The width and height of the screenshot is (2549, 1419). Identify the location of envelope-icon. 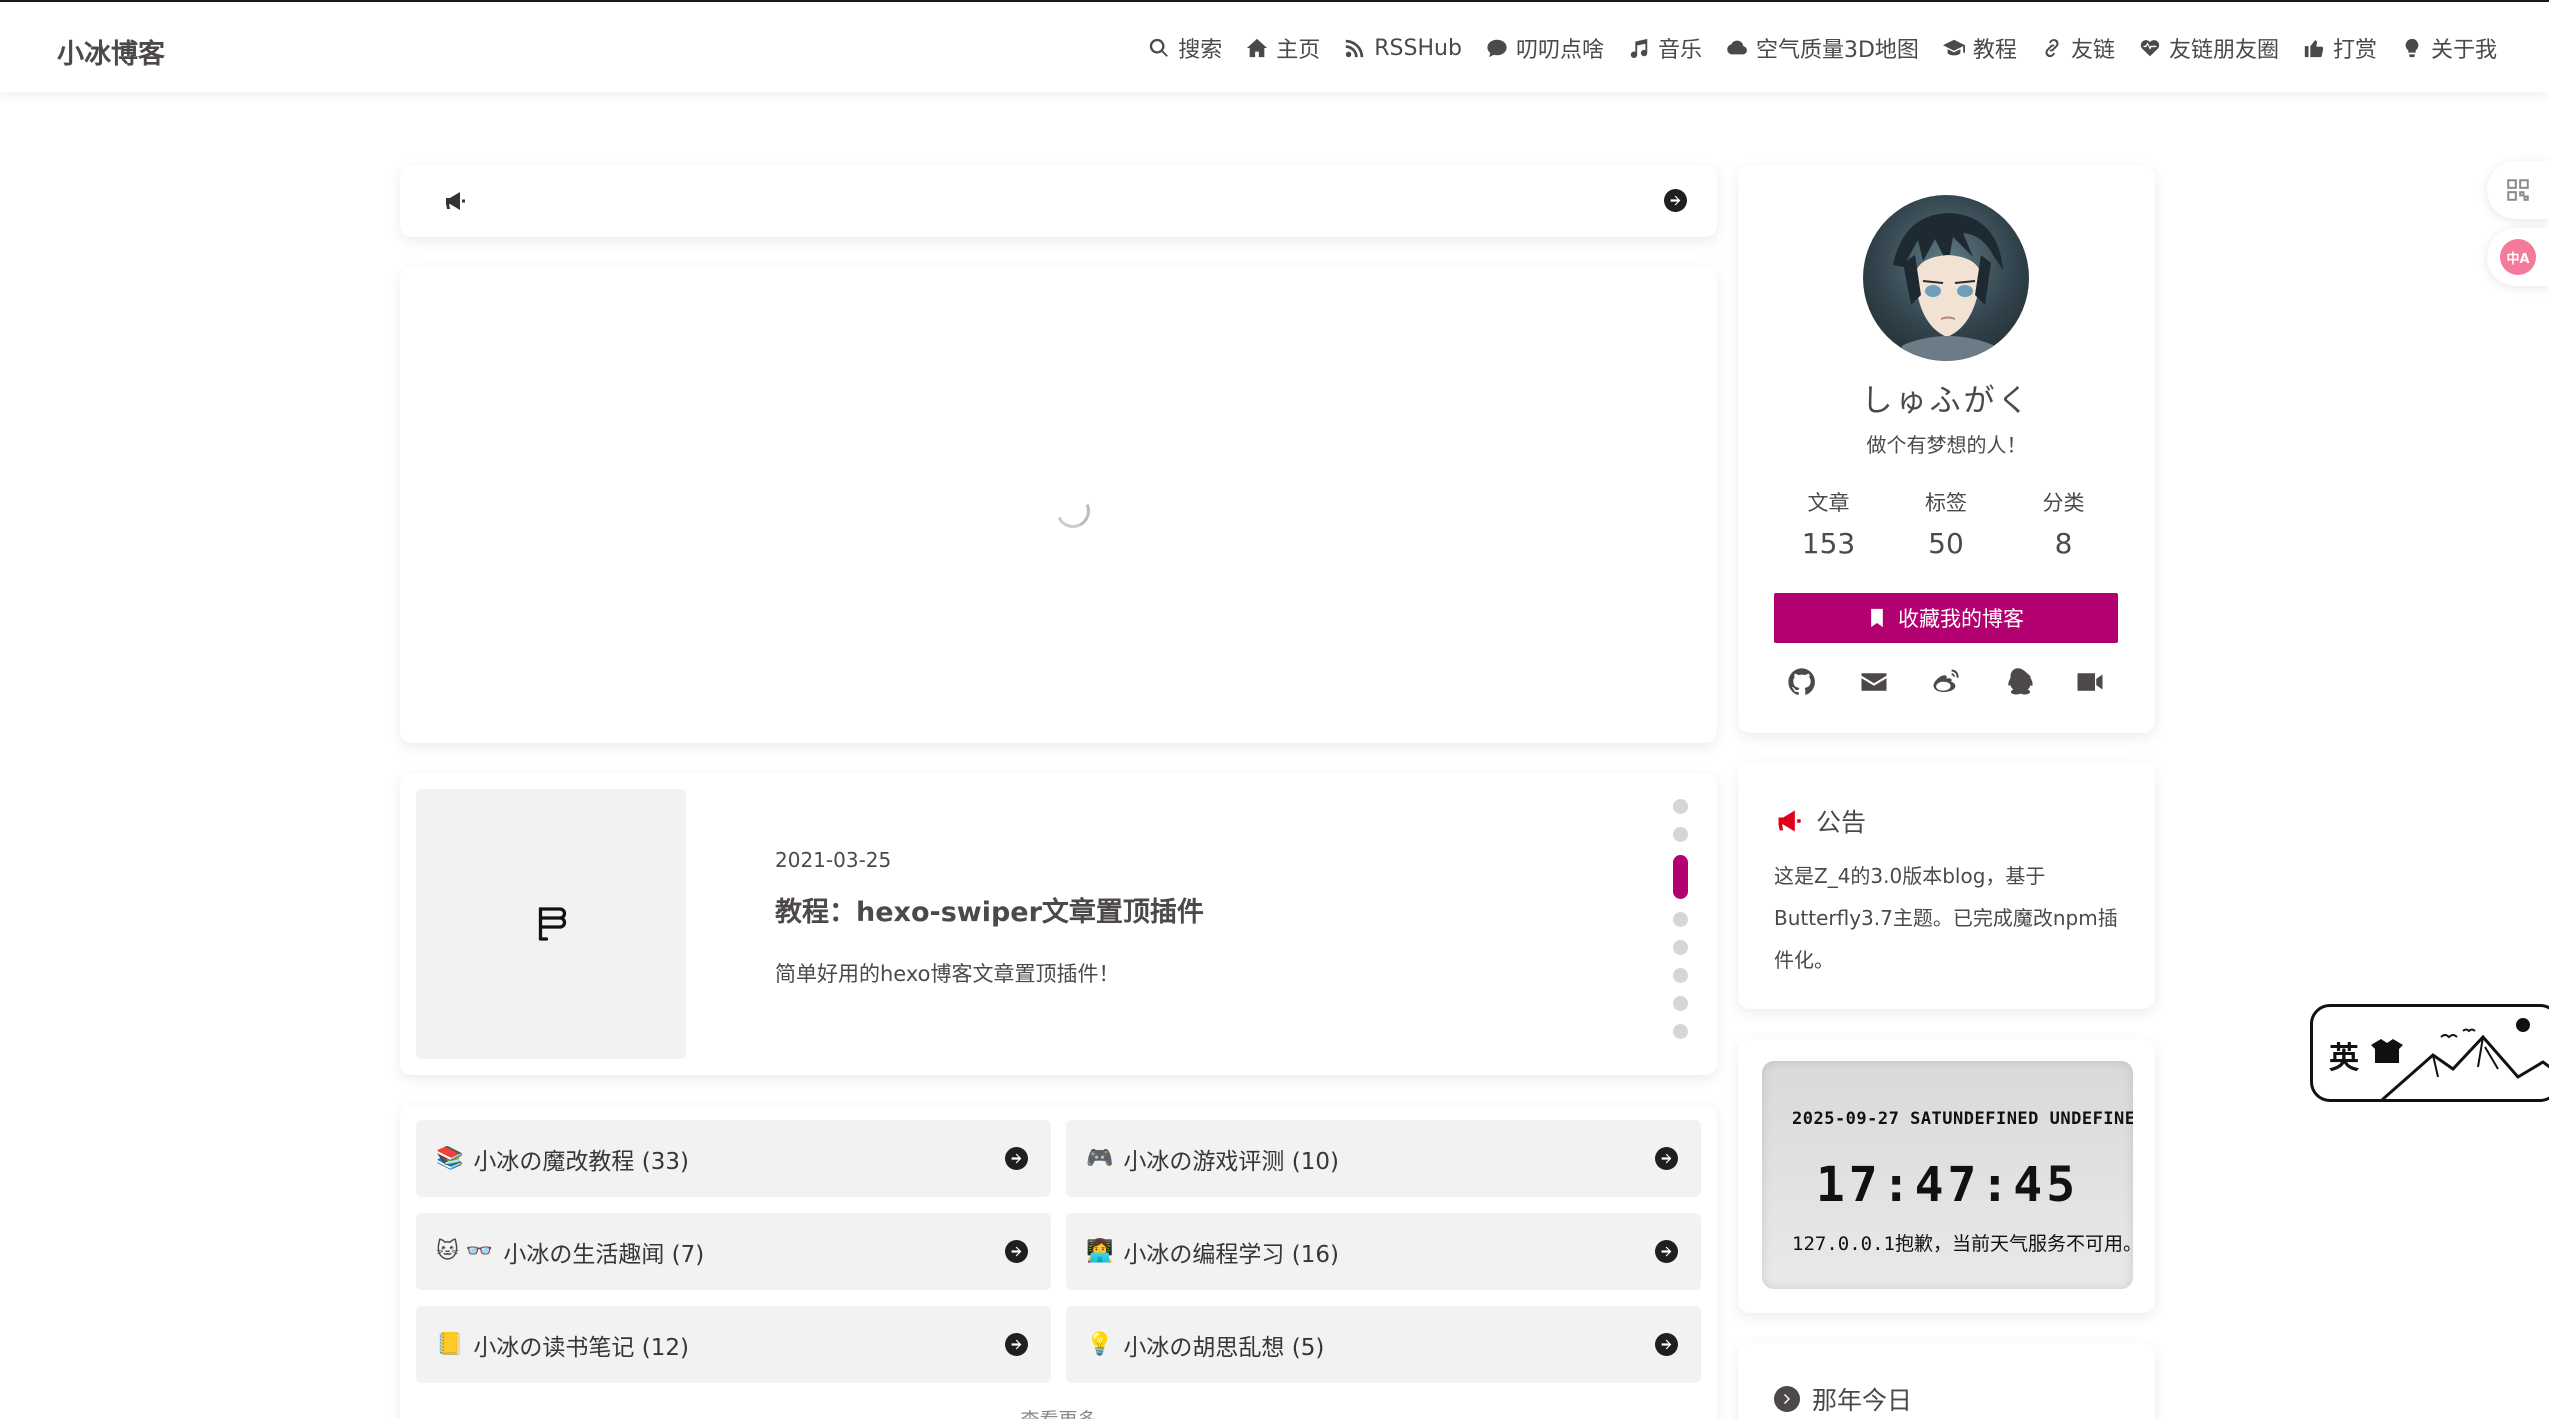
(1874, 682).